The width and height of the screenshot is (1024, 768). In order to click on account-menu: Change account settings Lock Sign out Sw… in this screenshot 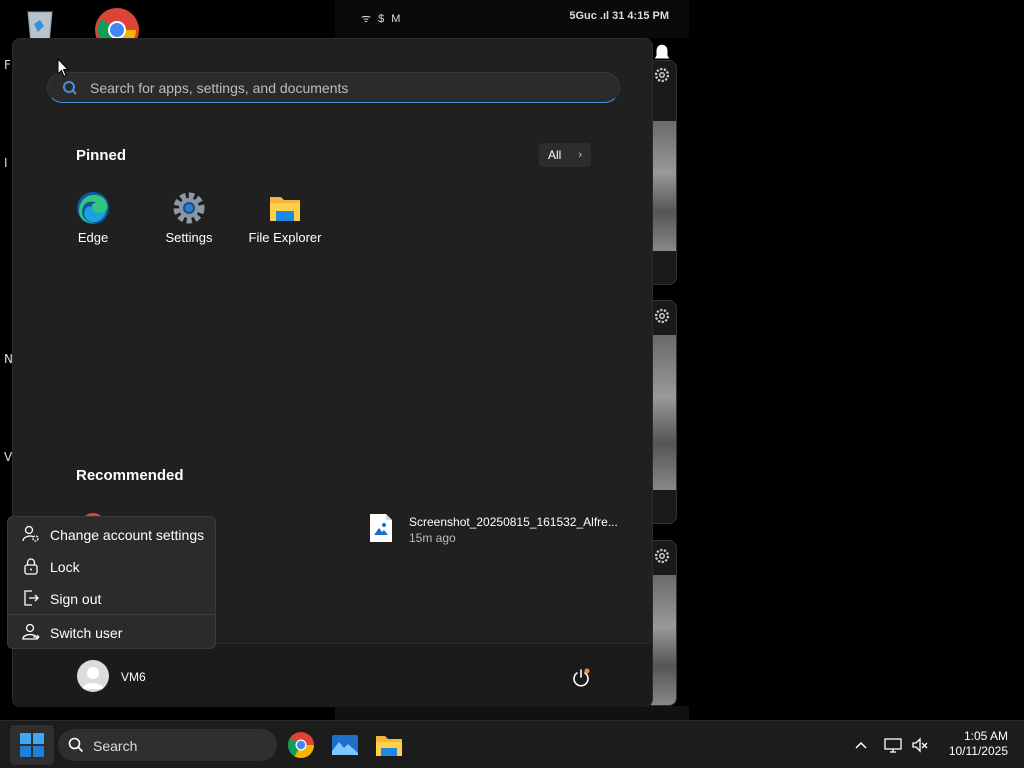, I will do `click(111, 582)`.